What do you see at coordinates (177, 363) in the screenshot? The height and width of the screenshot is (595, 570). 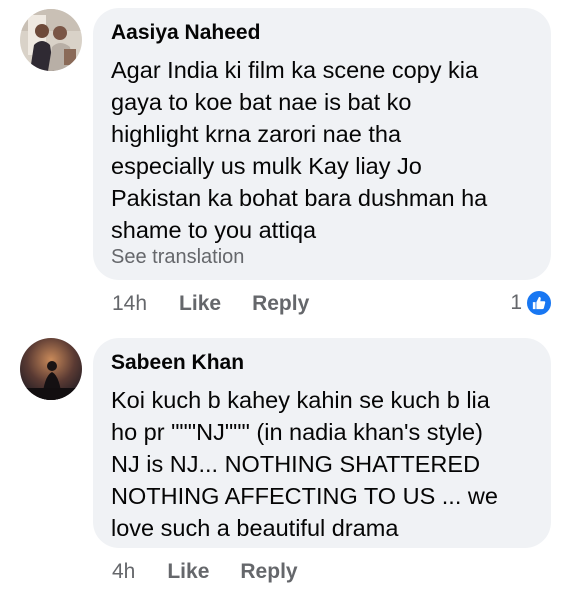 I see `comment-author: Sabeen Khan` at bounding box center [177, 363].